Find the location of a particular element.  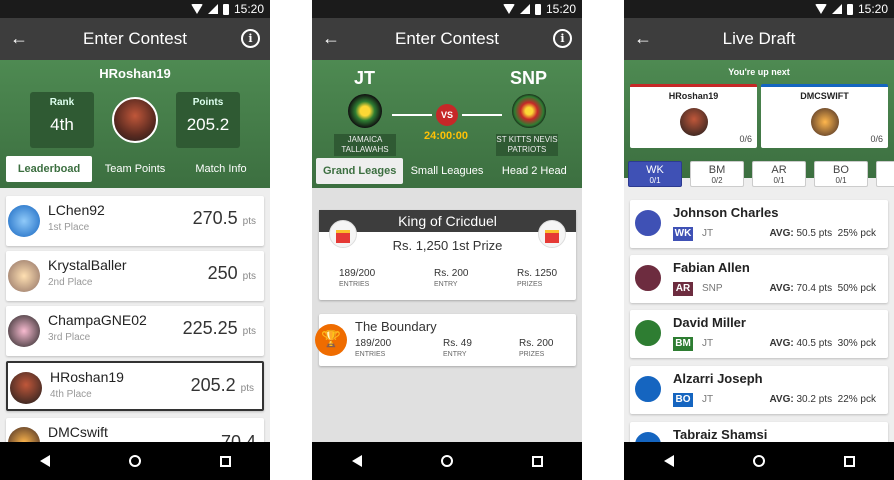

app-bar: ← Live Draft is located at coordinates (759, 39).